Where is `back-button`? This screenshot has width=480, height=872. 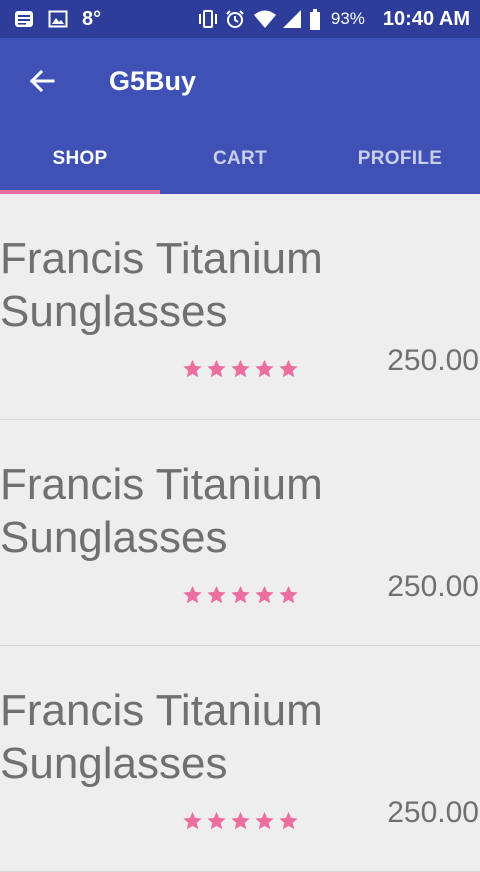
back-button is located at coordinates (42, 81).